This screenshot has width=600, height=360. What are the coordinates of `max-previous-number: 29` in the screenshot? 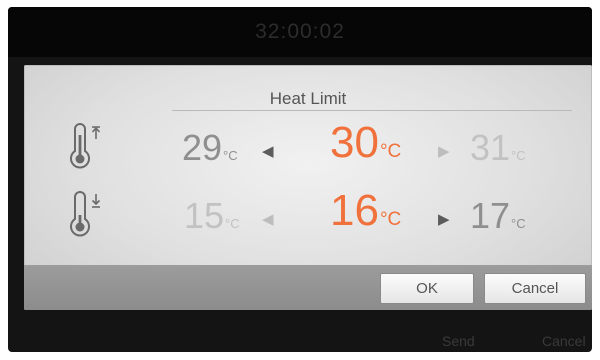 It's located at (202, 147).